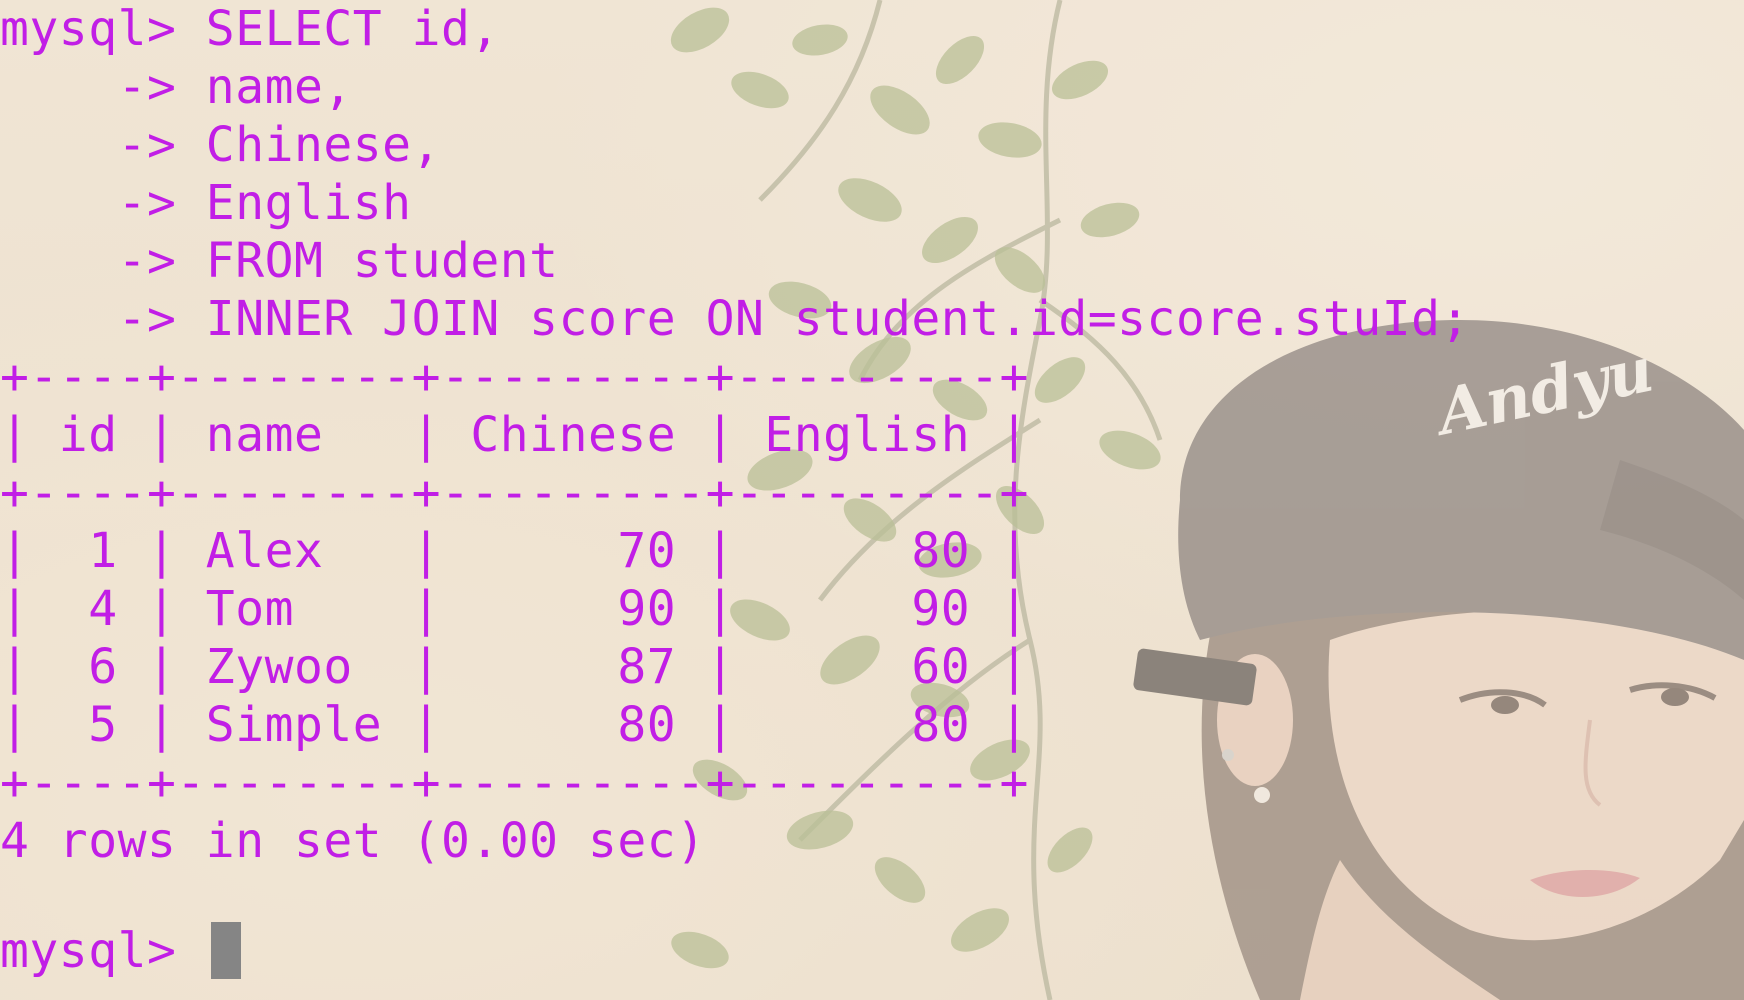 The height and width of the screenshot is (1000, 1744). What do you see at coordinates (226, 950) in the screenshot?
I see `text-cursor` at bounding box center [226, 950].